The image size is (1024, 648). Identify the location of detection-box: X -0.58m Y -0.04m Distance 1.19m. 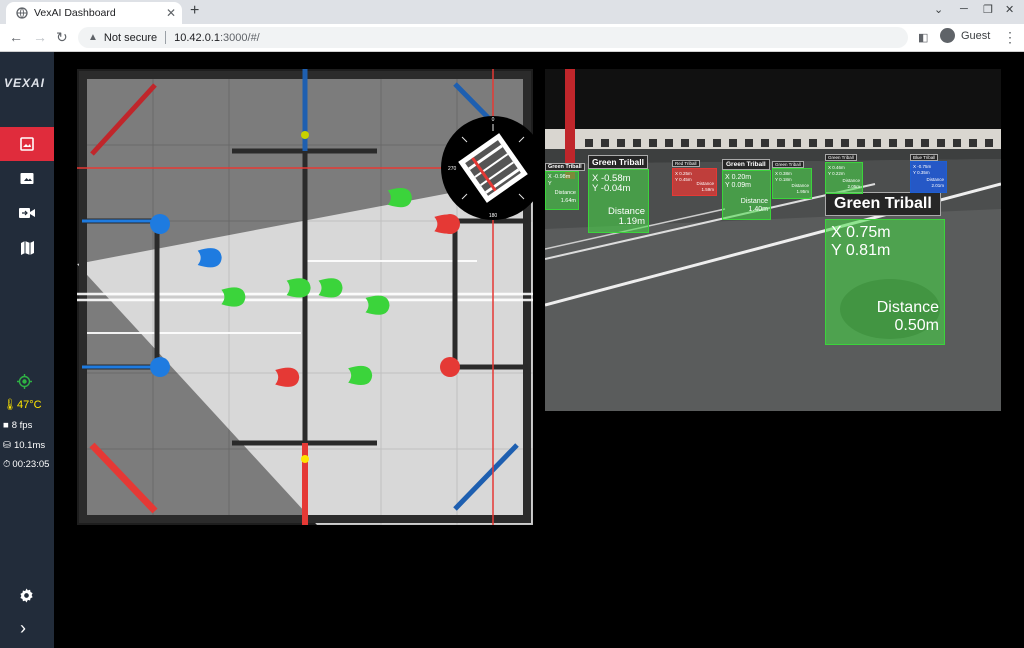
(618, 201).